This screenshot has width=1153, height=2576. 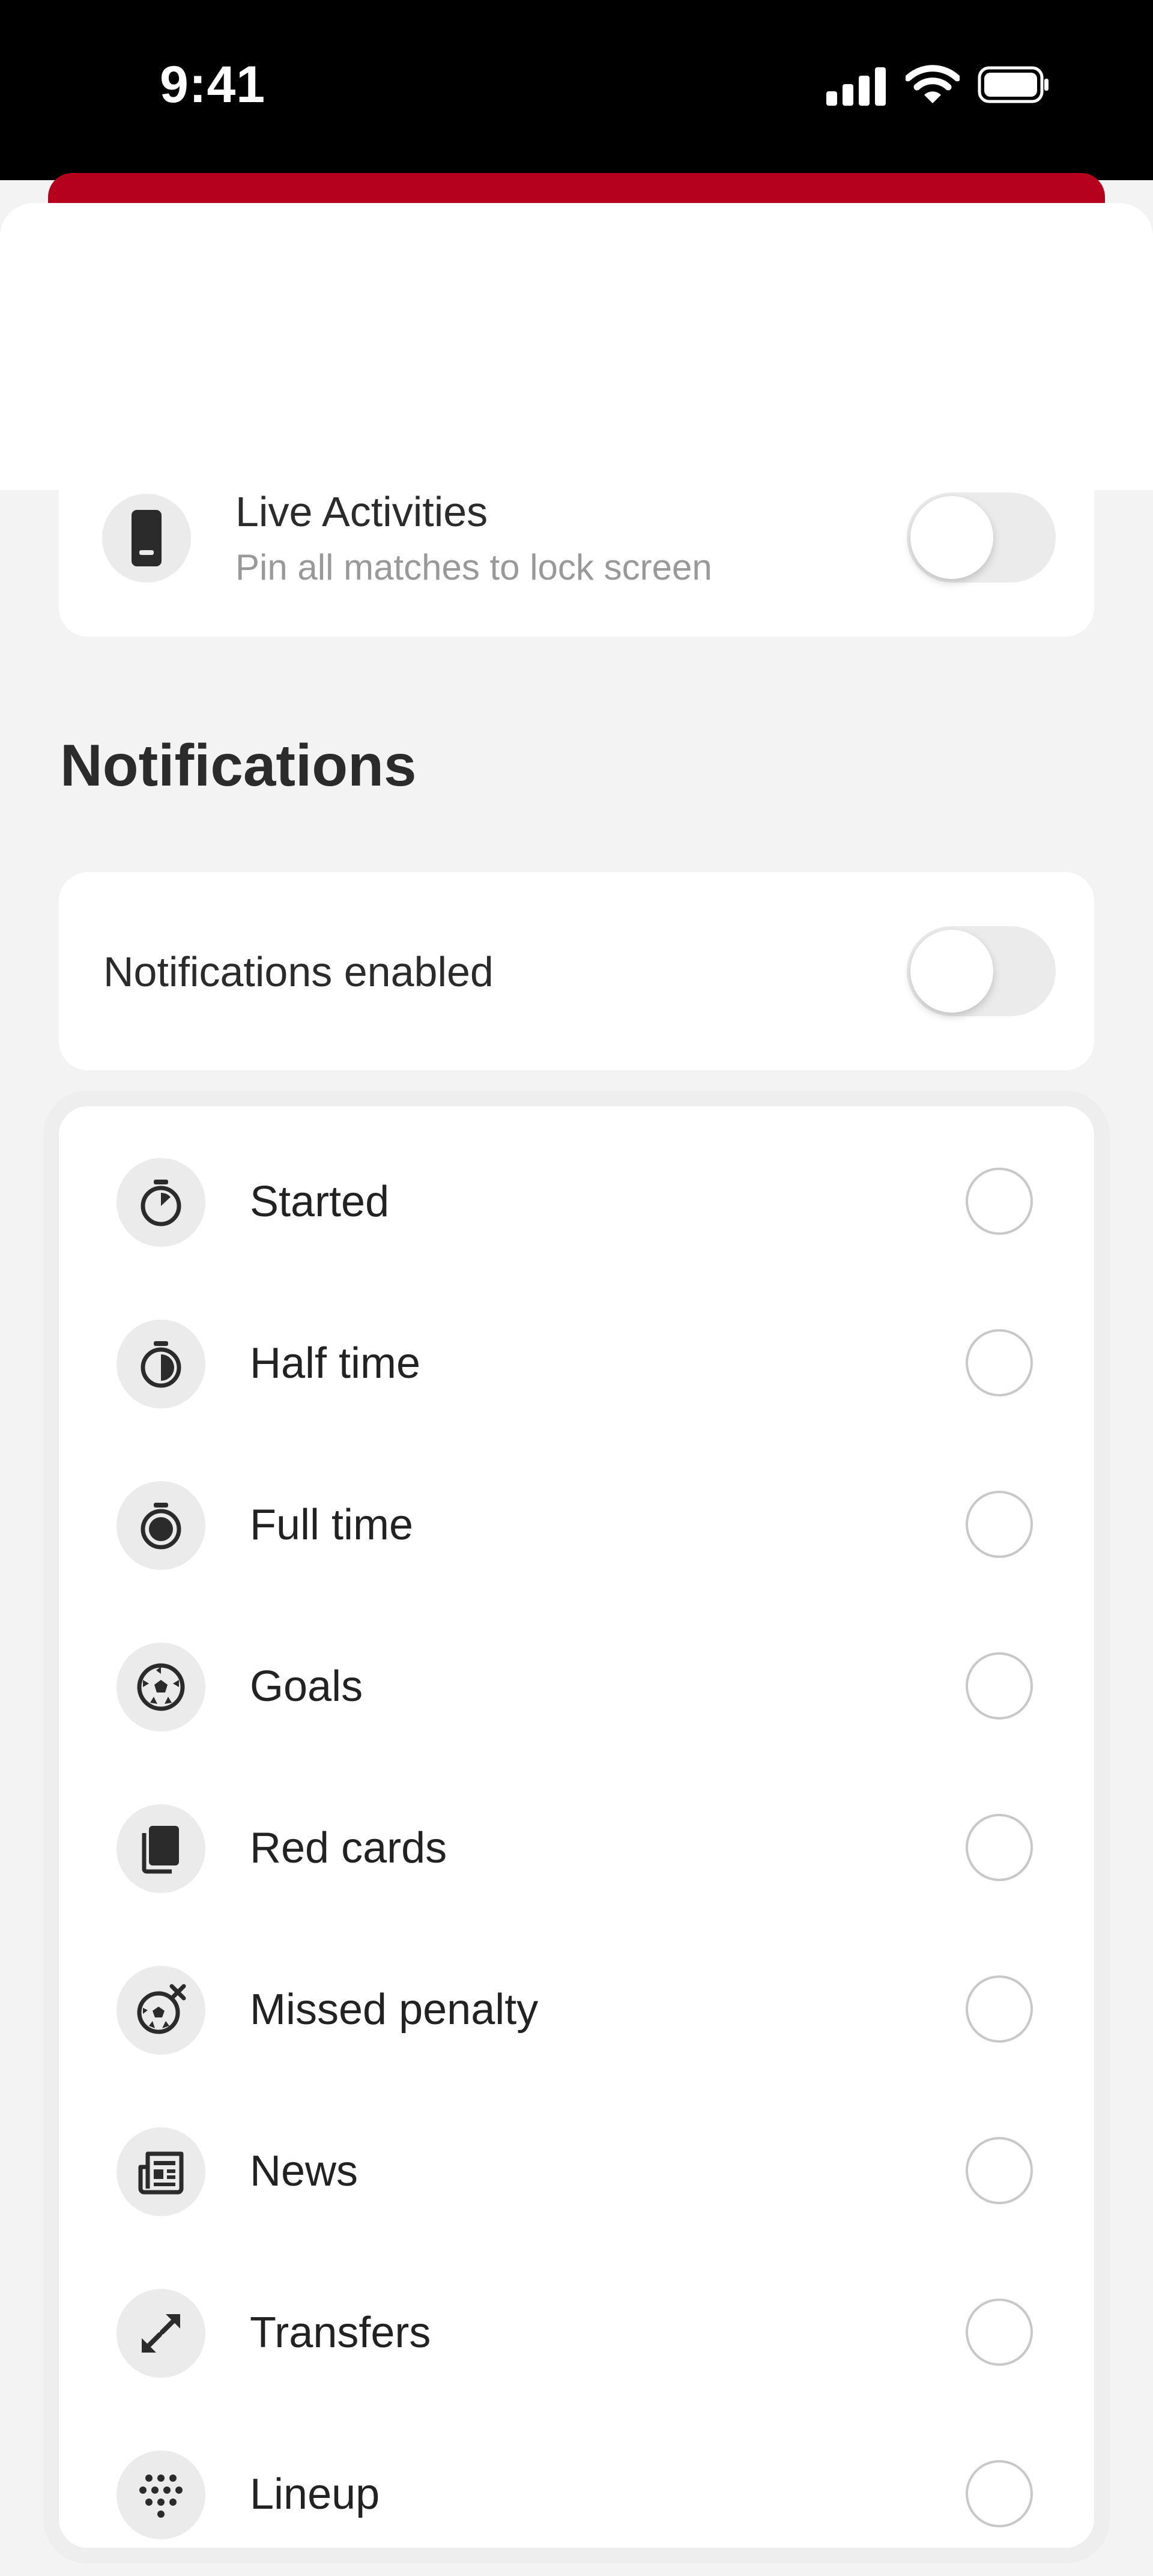 I want to click on notifications-enabled-label: Notifications enabled, so click(x=298, y=971).